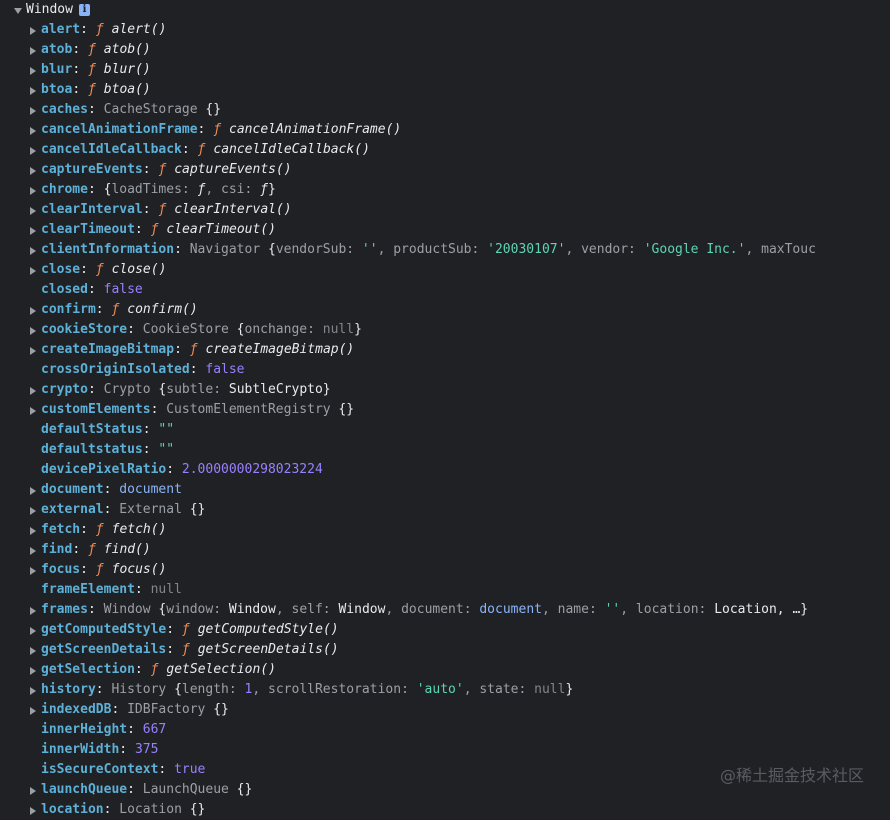  What do you see at coordinates (445, 110) in the screenshot?
I see `property-row-caches: caches: CacheStorage {}` at bounding box center [445, 110].